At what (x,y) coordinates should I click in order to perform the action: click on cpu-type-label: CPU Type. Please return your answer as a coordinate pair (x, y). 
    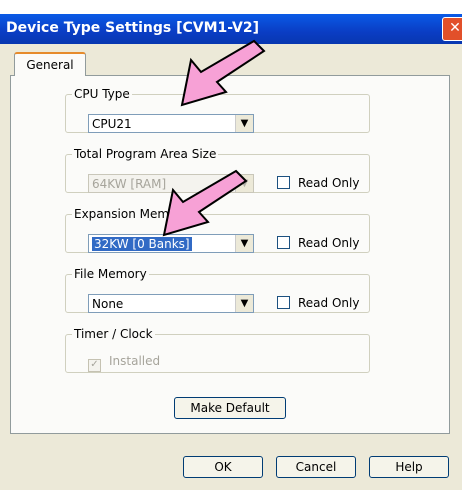
    Looking at the image, I should click on (102, 94).